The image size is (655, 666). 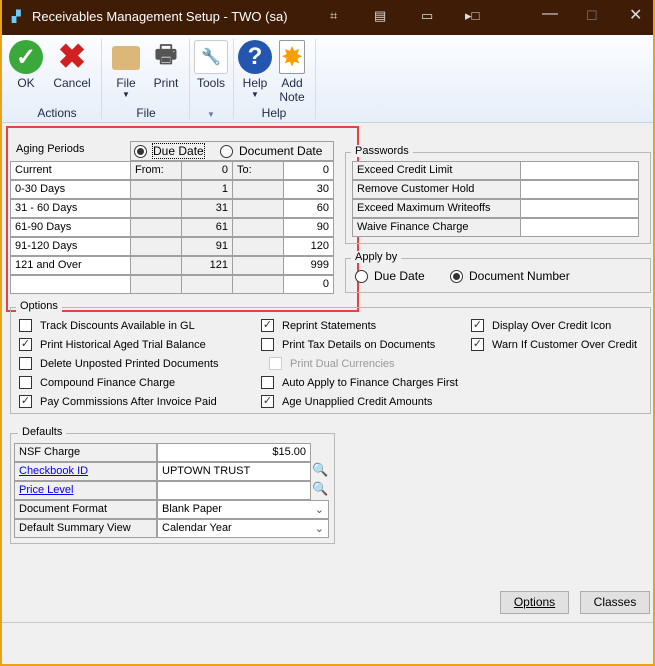 What do you see at coordinates (308, 265) in the screenshot?
I see `aging-to-value: 999` at bounding box center [308, 265].